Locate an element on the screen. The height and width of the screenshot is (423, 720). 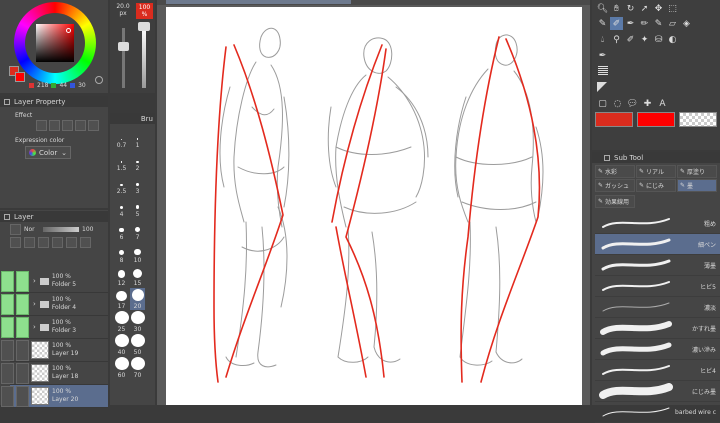
sub-tool-group-tab: ✎ 厚塗り is located at coordinates (697, 171).